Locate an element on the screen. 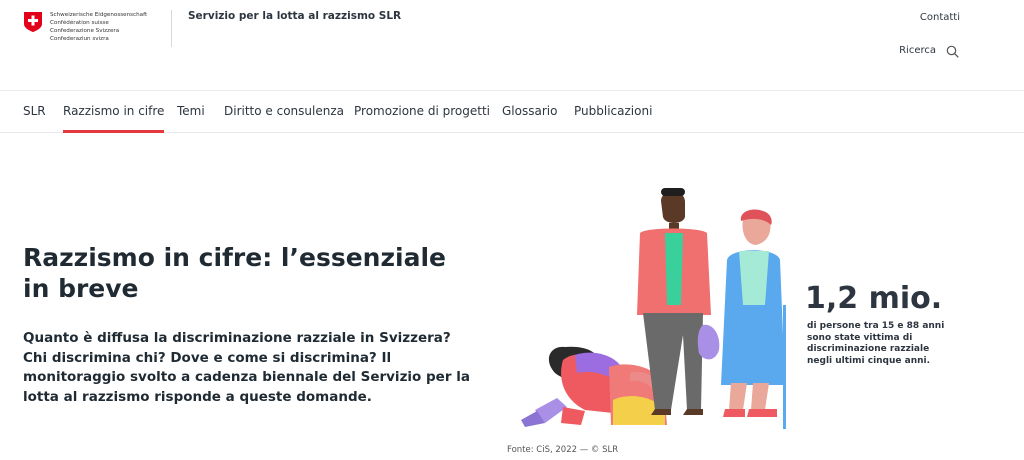  sitting-person-figure is located at coordinates (594, 386).